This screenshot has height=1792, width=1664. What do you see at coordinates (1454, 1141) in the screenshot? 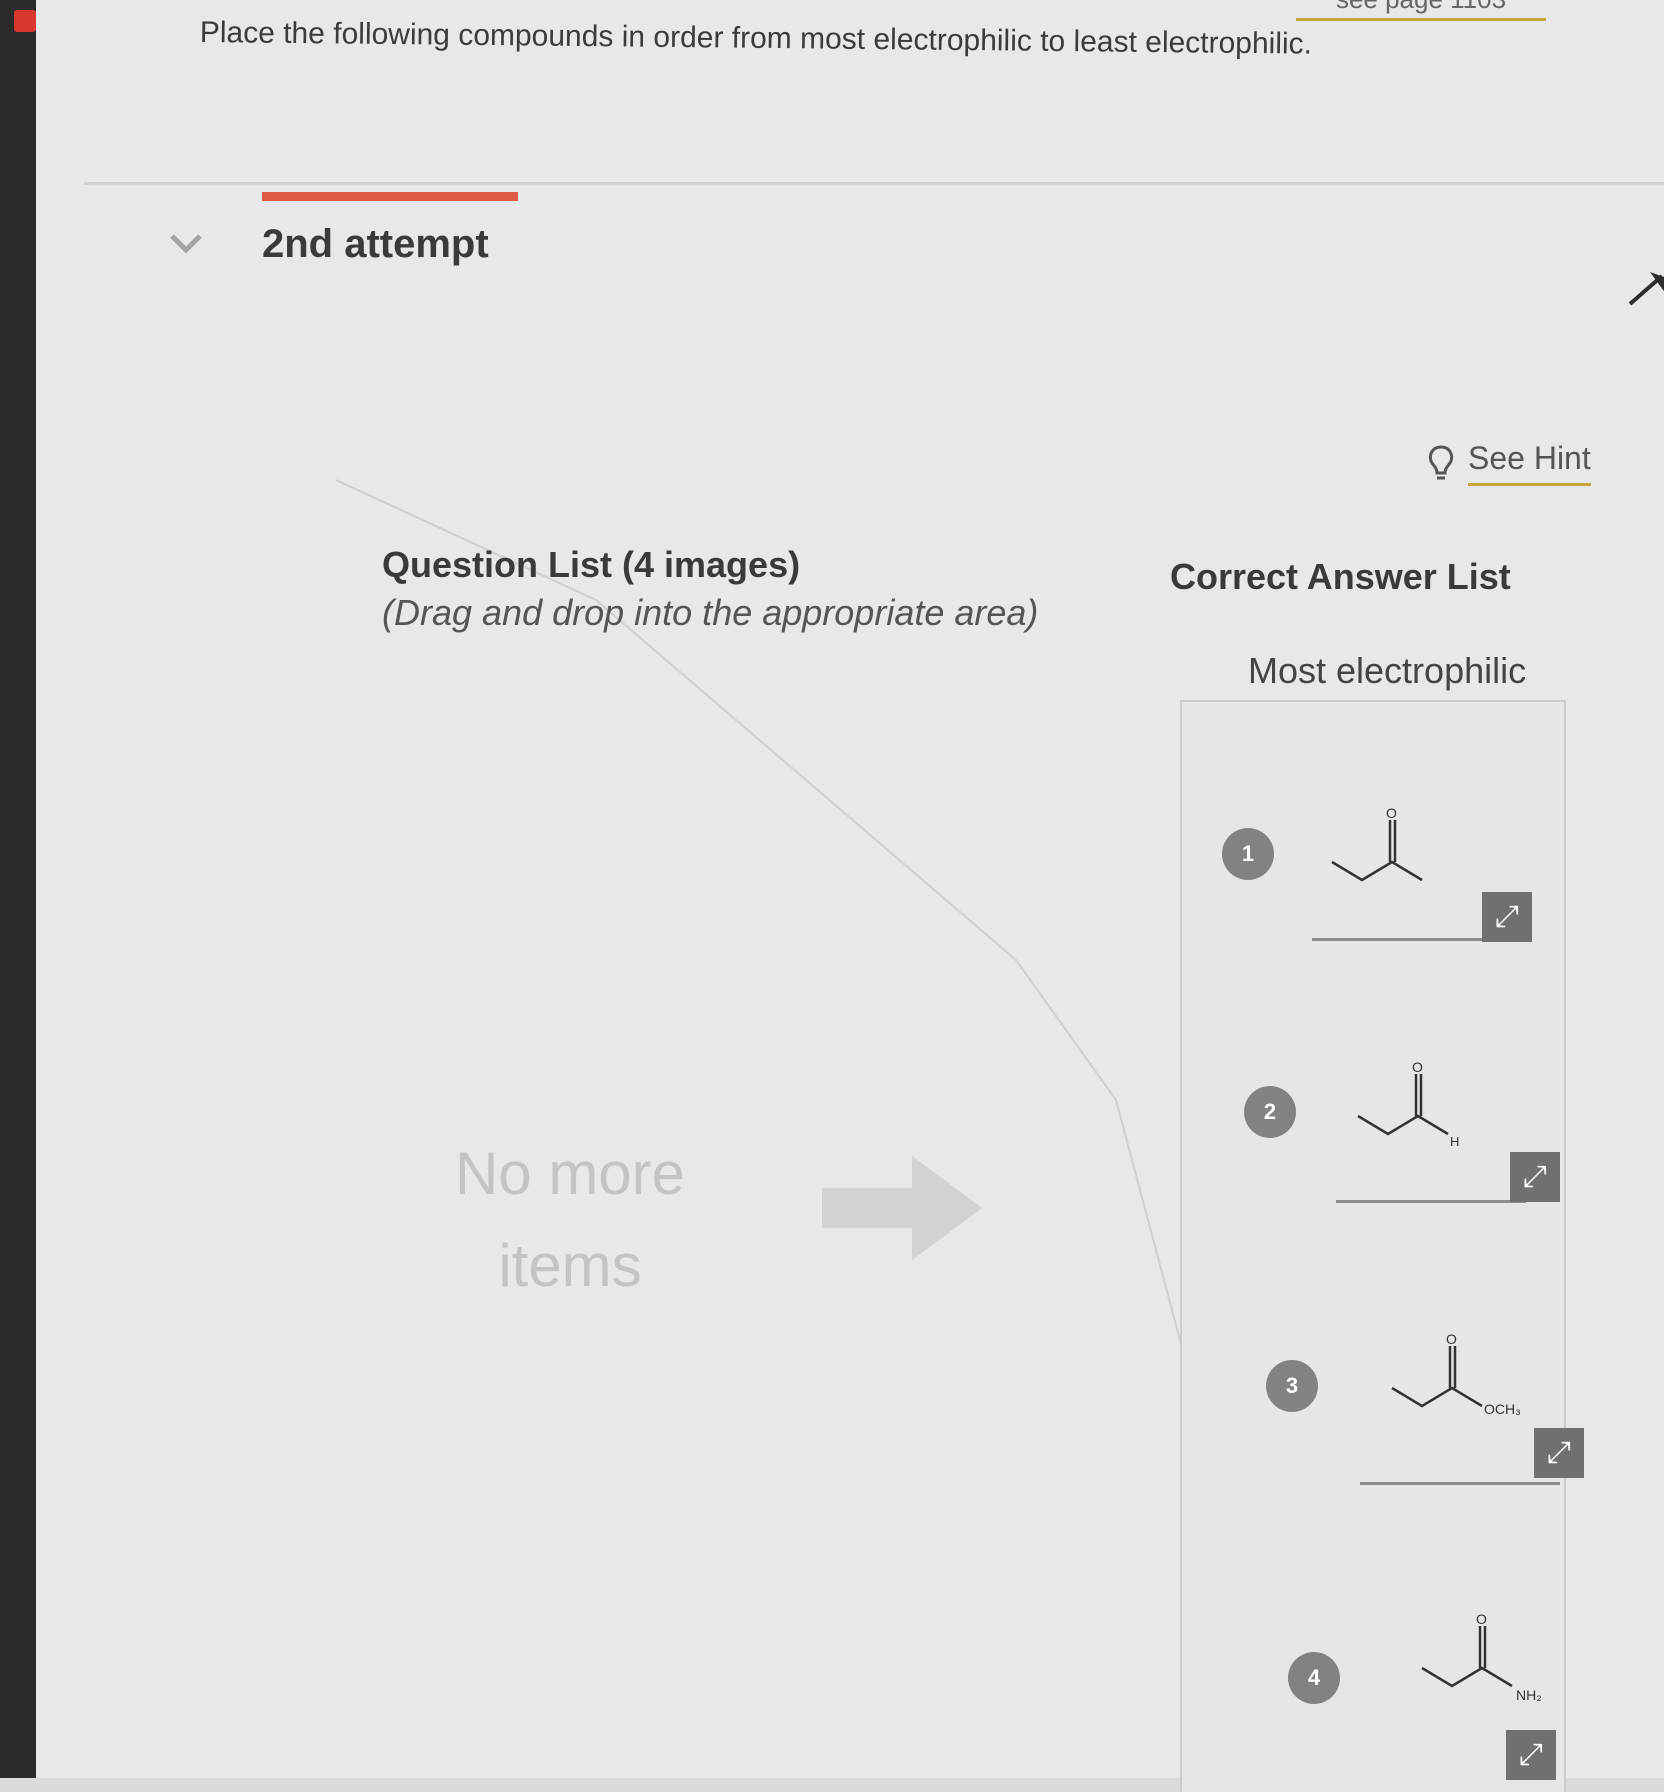
I see `substituent-label: H` at bounding box center [1454, 1141].